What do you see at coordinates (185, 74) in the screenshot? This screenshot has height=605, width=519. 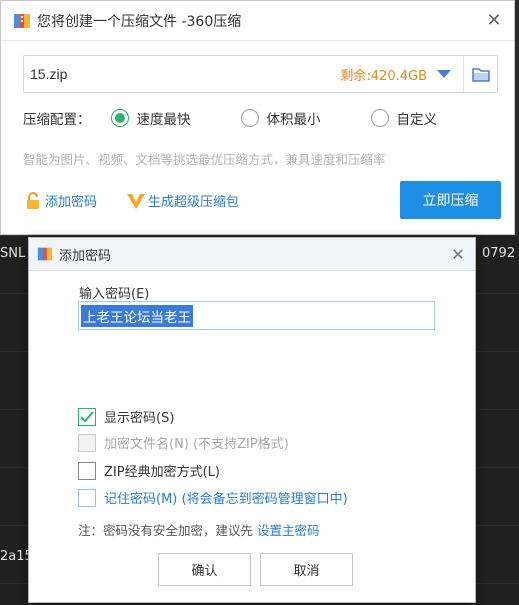 I see `output-path-input` at bounding box center [185, 74].